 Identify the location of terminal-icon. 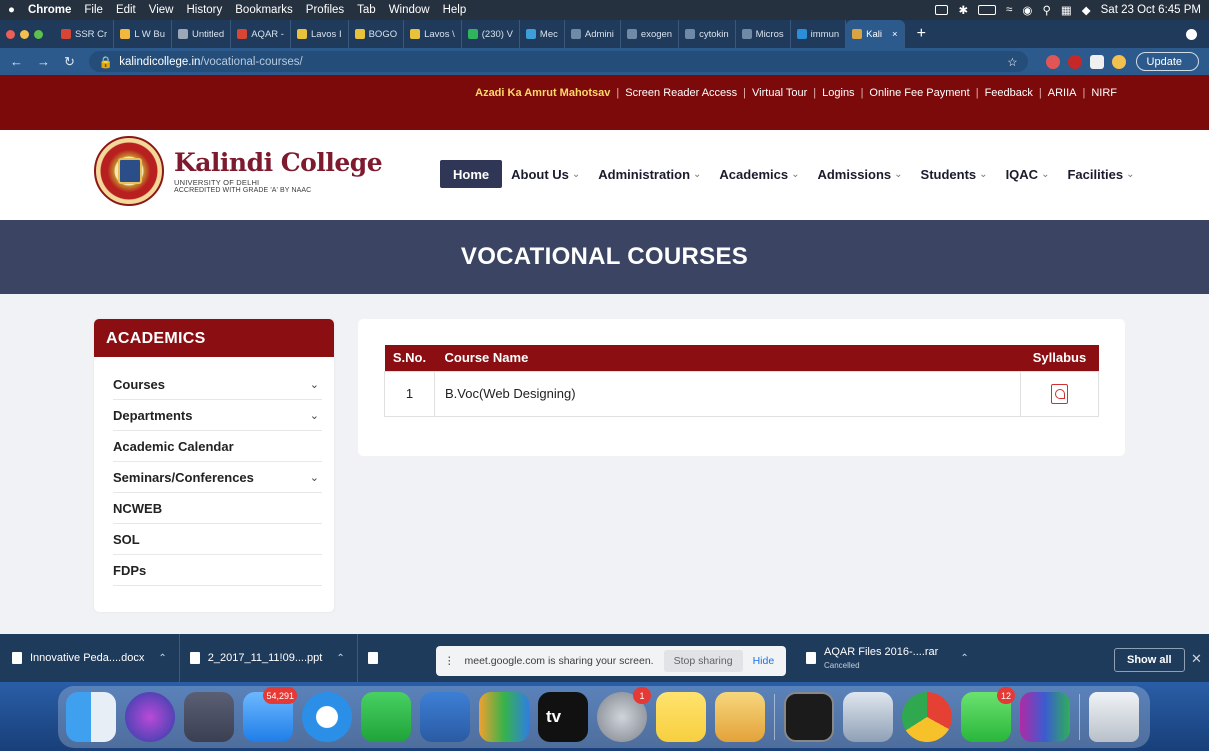
(809, 717).